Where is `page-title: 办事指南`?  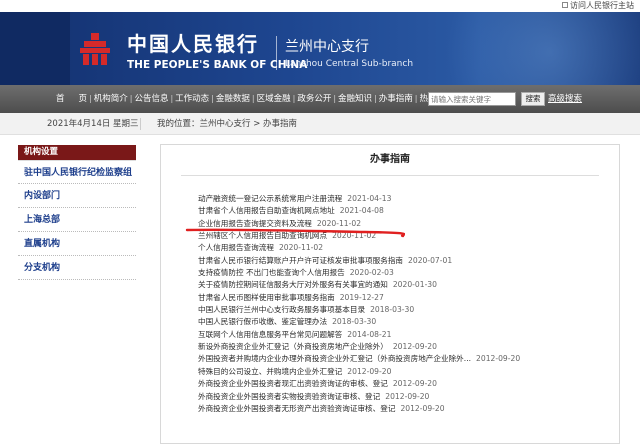 page-title: 办事指南 is located at coordinates (390, 159).